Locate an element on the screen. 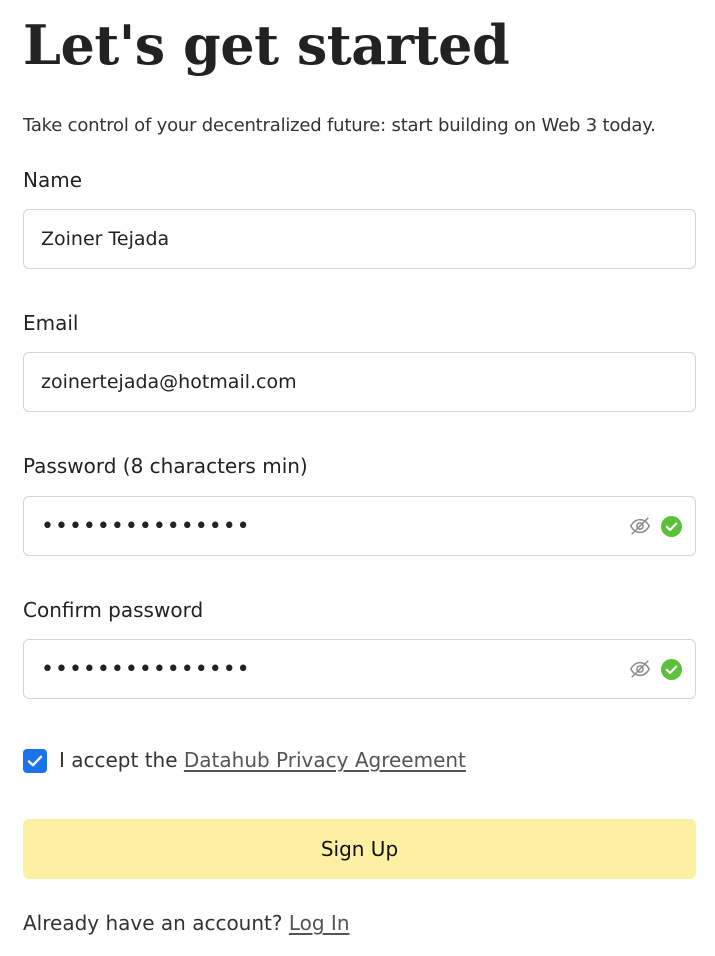  page-title: Let's get started is located at coordinates (266, 45).